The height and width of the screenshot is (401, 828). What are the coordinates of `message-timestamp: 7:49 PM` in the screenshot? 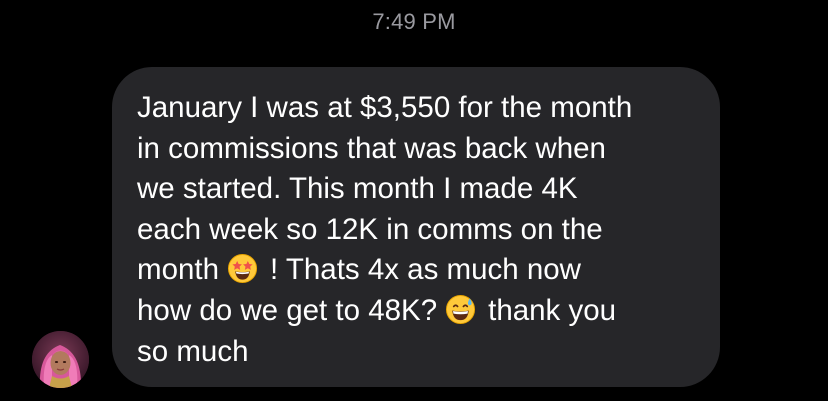 It's located at (414, 21).